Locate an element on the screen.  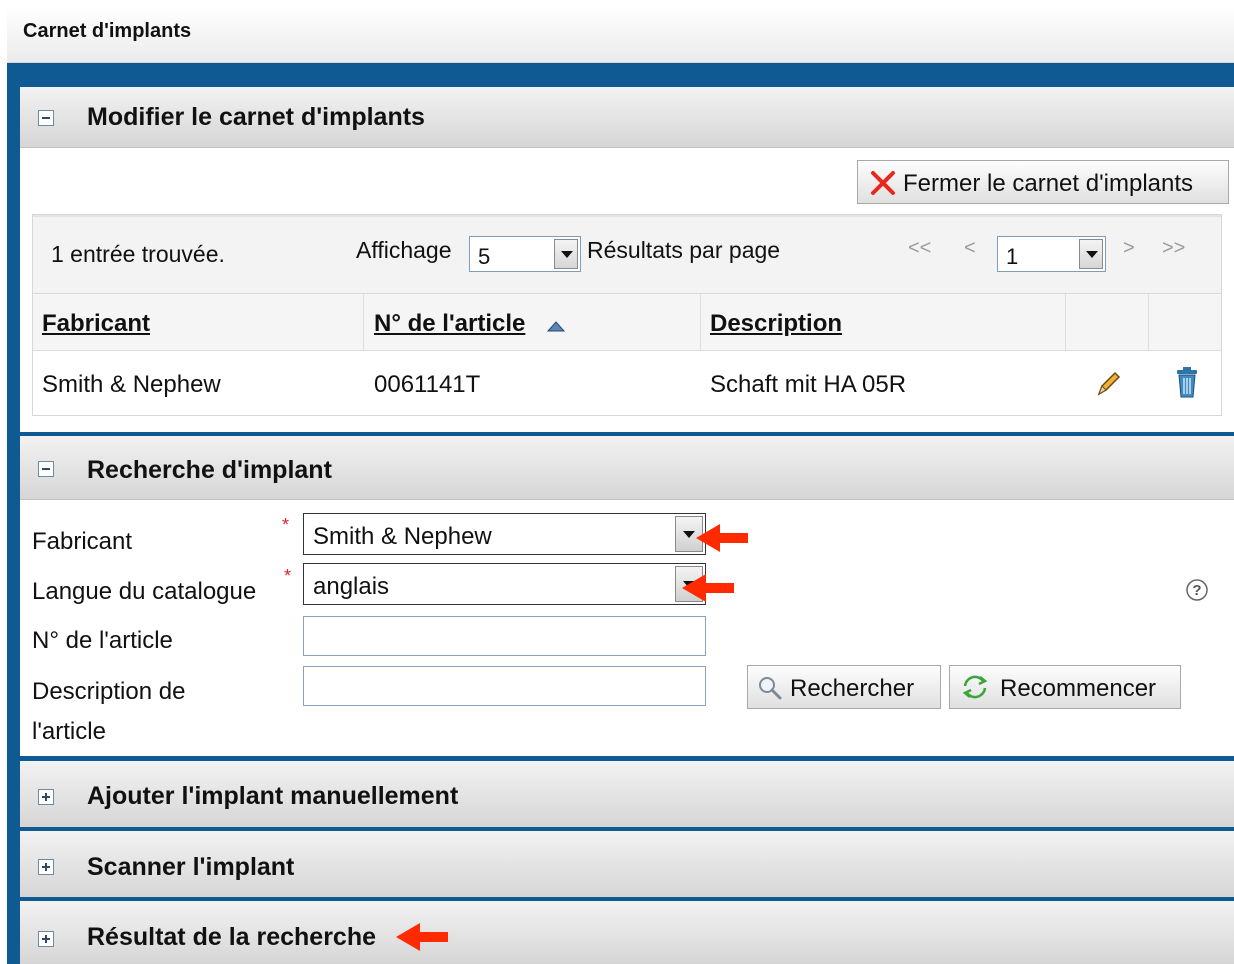
table-header-row: Fabricant N° de l'article Description is located at coordinates (627, 322).